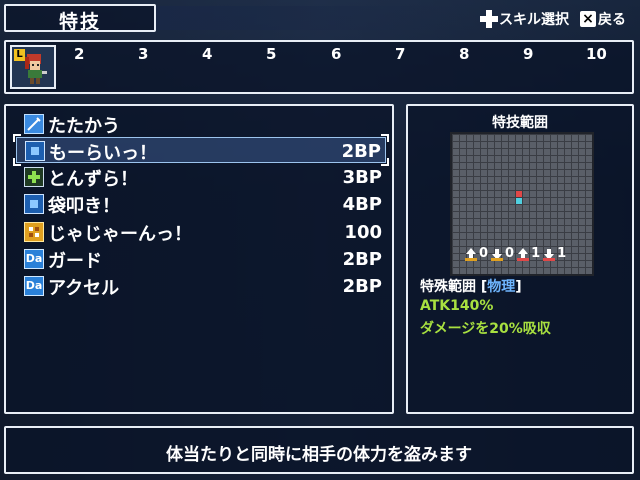 This screenshot has width=640, height=480. What do you see at coordinates (363, 232) in the screenshot?
I see `skill-cost: 100` at bounding box center [363, 232].